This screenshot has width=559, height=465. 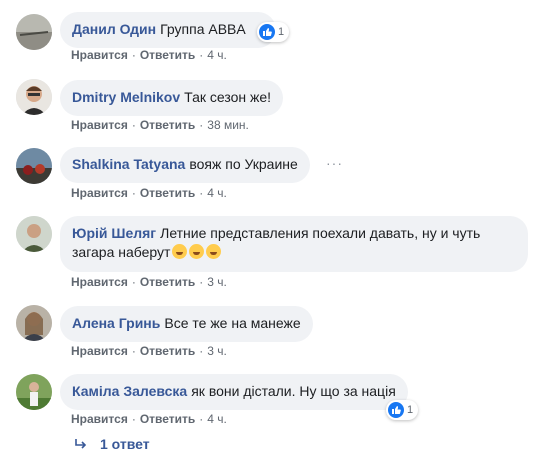 I want to click on view-replies-link: 1 ответ, so click(x=112, y=444).